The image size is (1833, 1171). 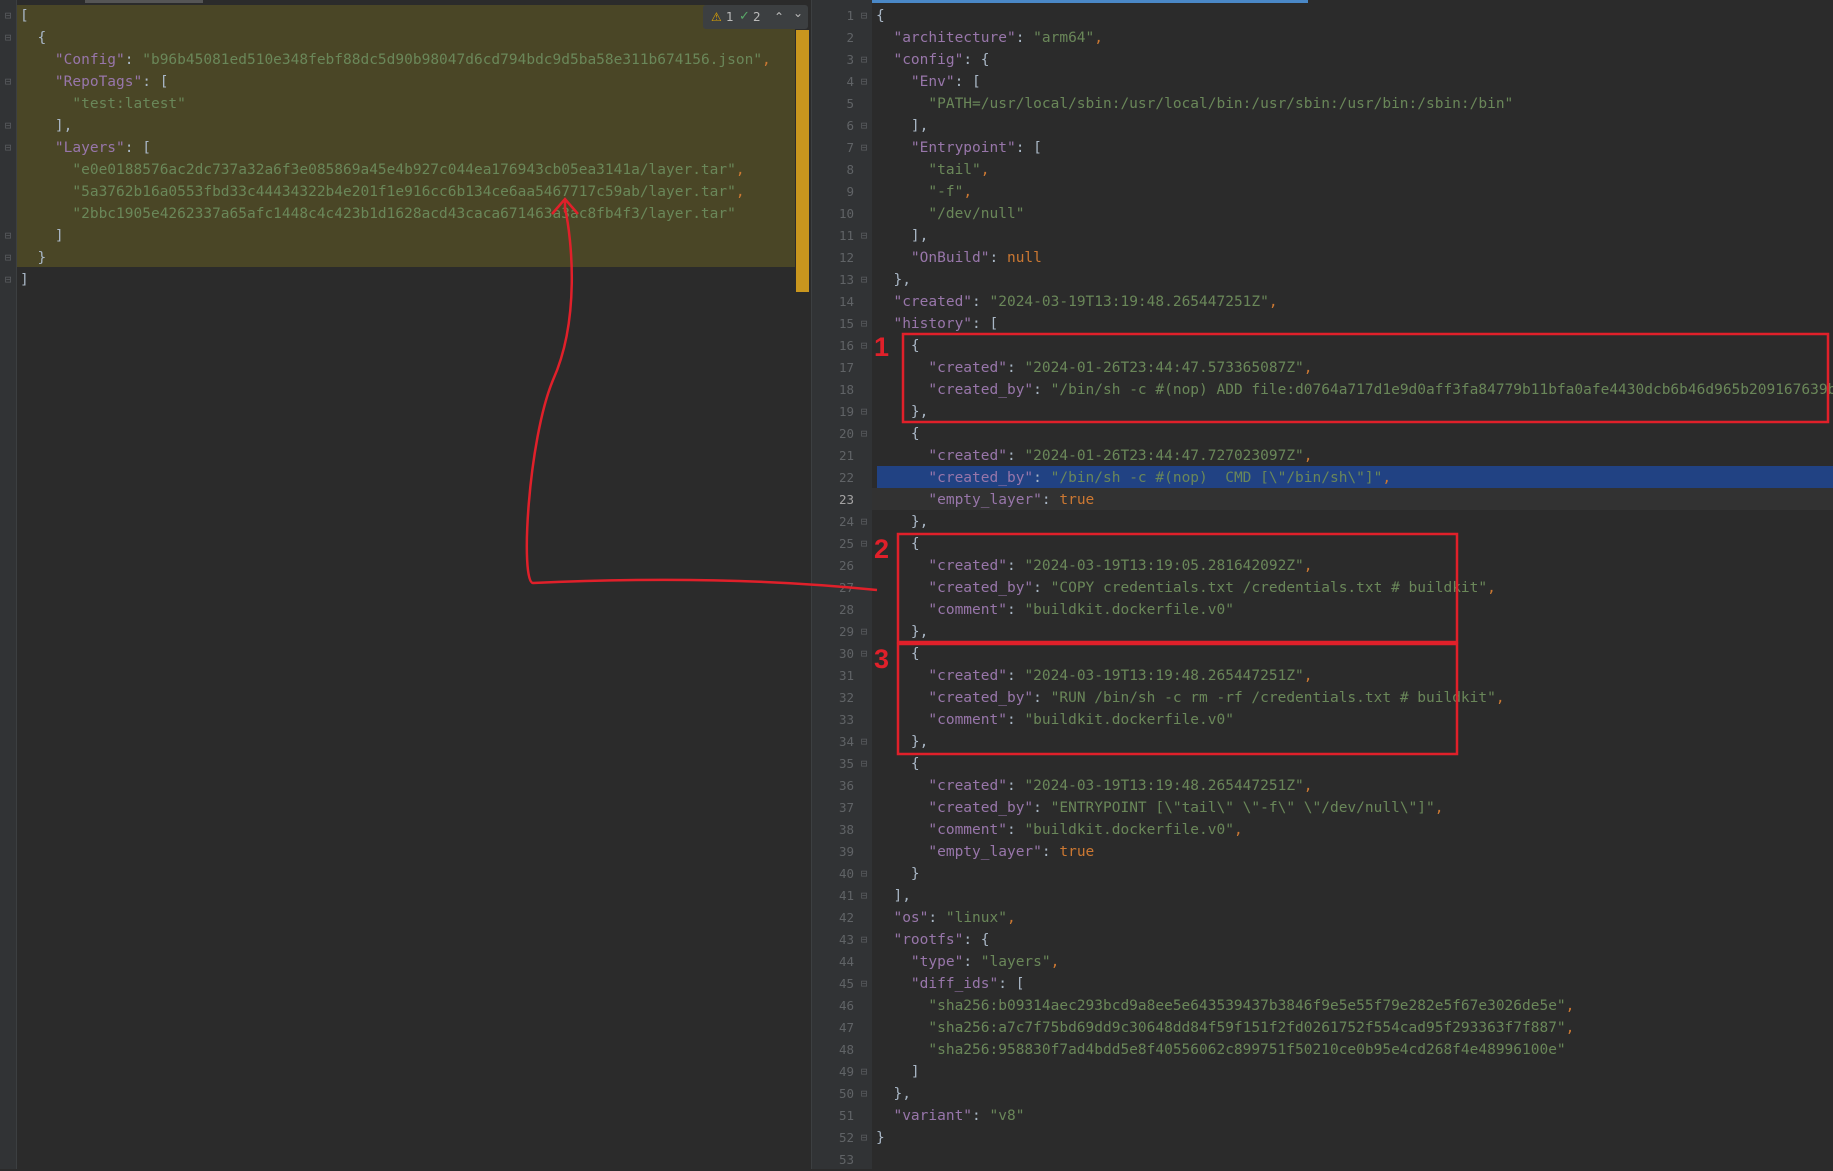 What do you see at coordinates (565, 206) in the screenshot?
I see `annotation-arrowhead` at bounding box center [565, 206].